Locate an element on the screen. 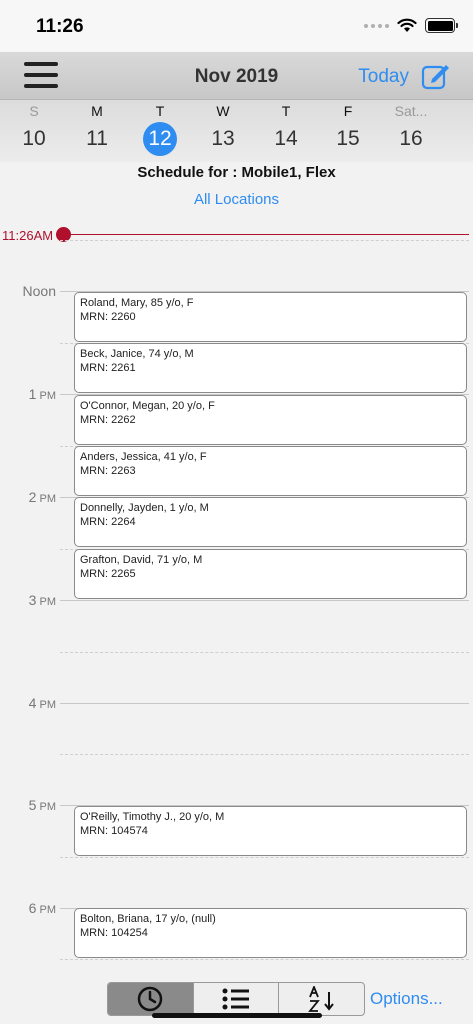 This screenshot has height=1024, width=473. wifi-icon is located at coordinates (407, 25).